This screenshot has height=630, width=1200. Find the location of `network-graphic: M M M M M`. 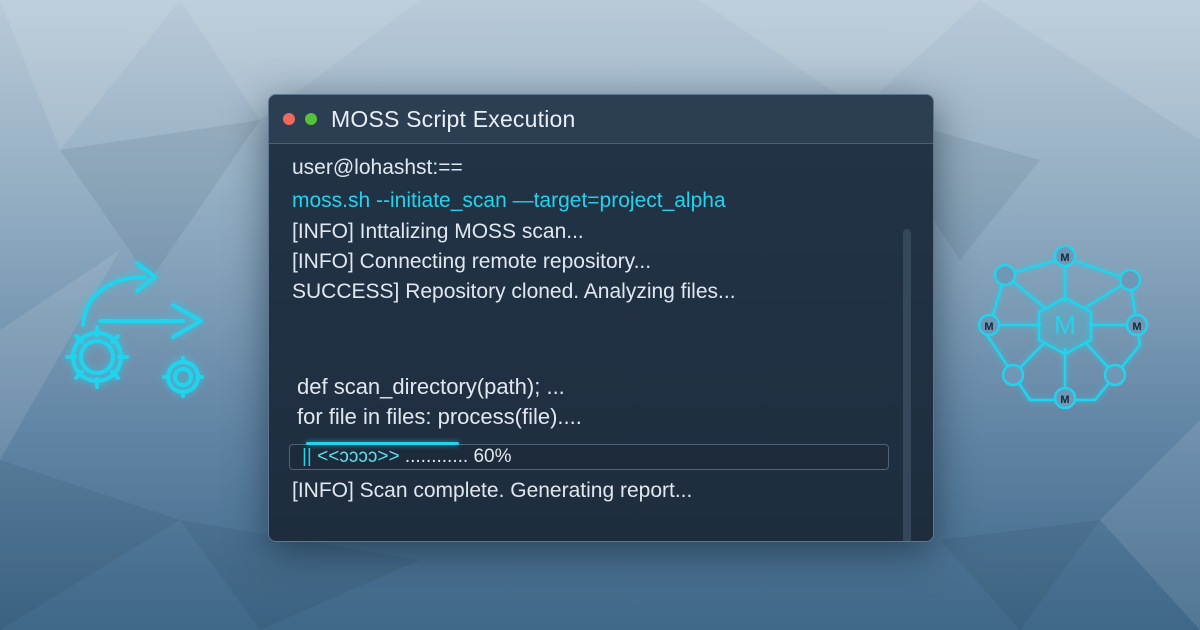

network-graphic: M M M M M is located at coordinates (1063, 327).